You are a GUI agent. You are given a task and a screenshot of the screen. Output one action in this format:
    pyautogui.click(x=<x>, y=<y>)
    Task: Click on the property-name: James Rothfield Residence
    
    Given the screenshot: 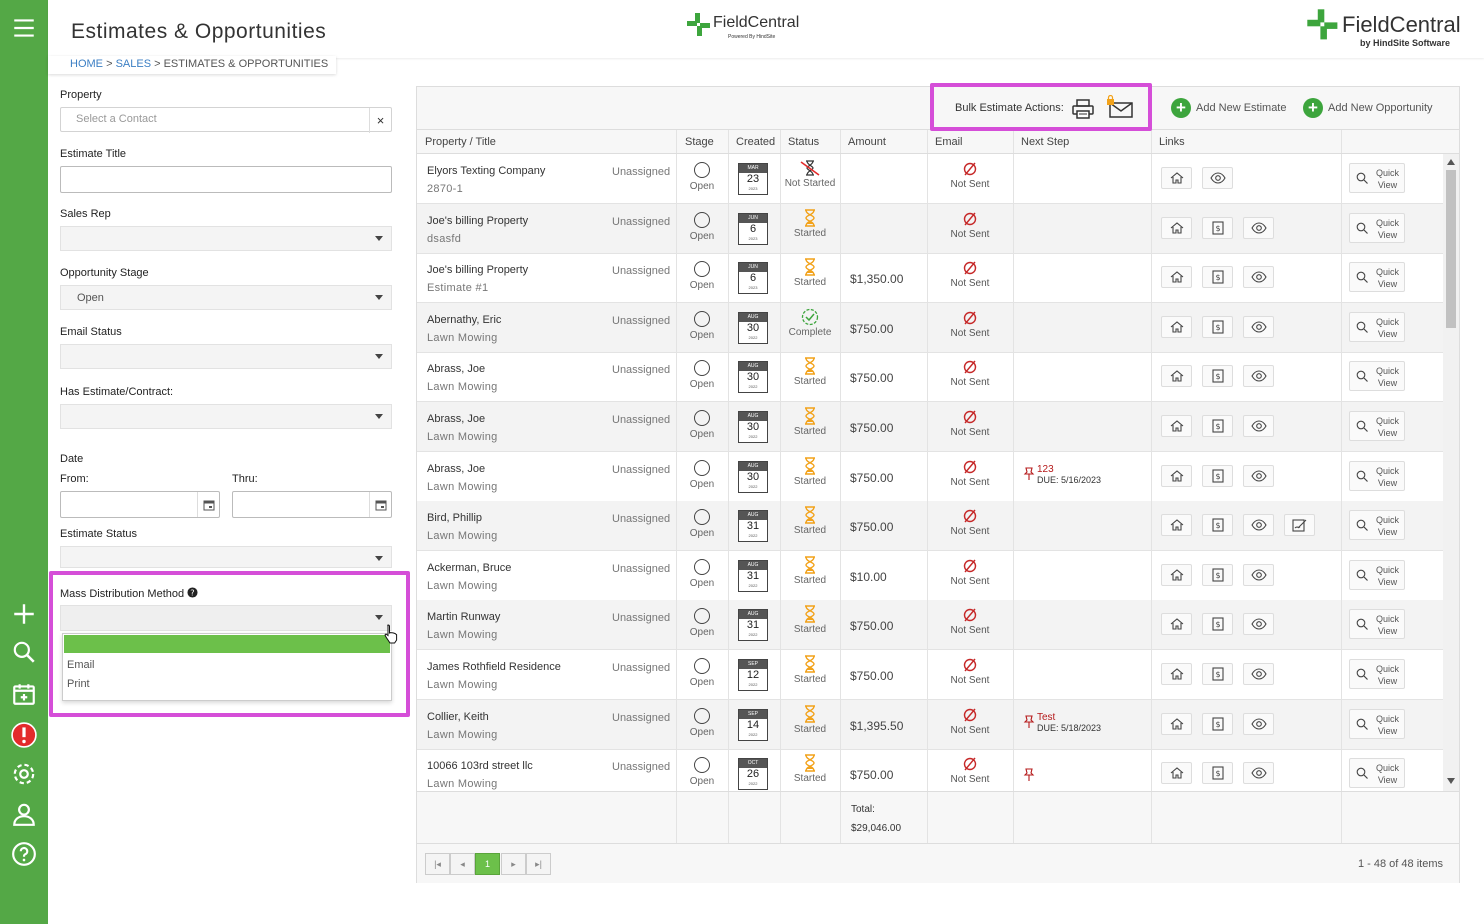 What is the action you would take?
    pyautogui.click(x=494, y=667)
    